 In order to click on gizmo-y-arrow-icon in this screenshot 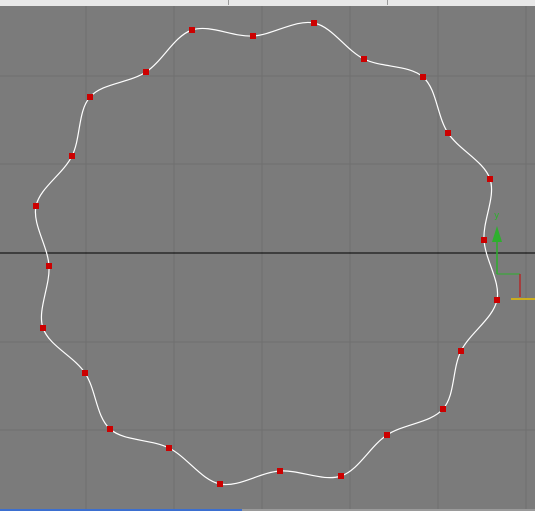, I will do `click(497, 234)`.